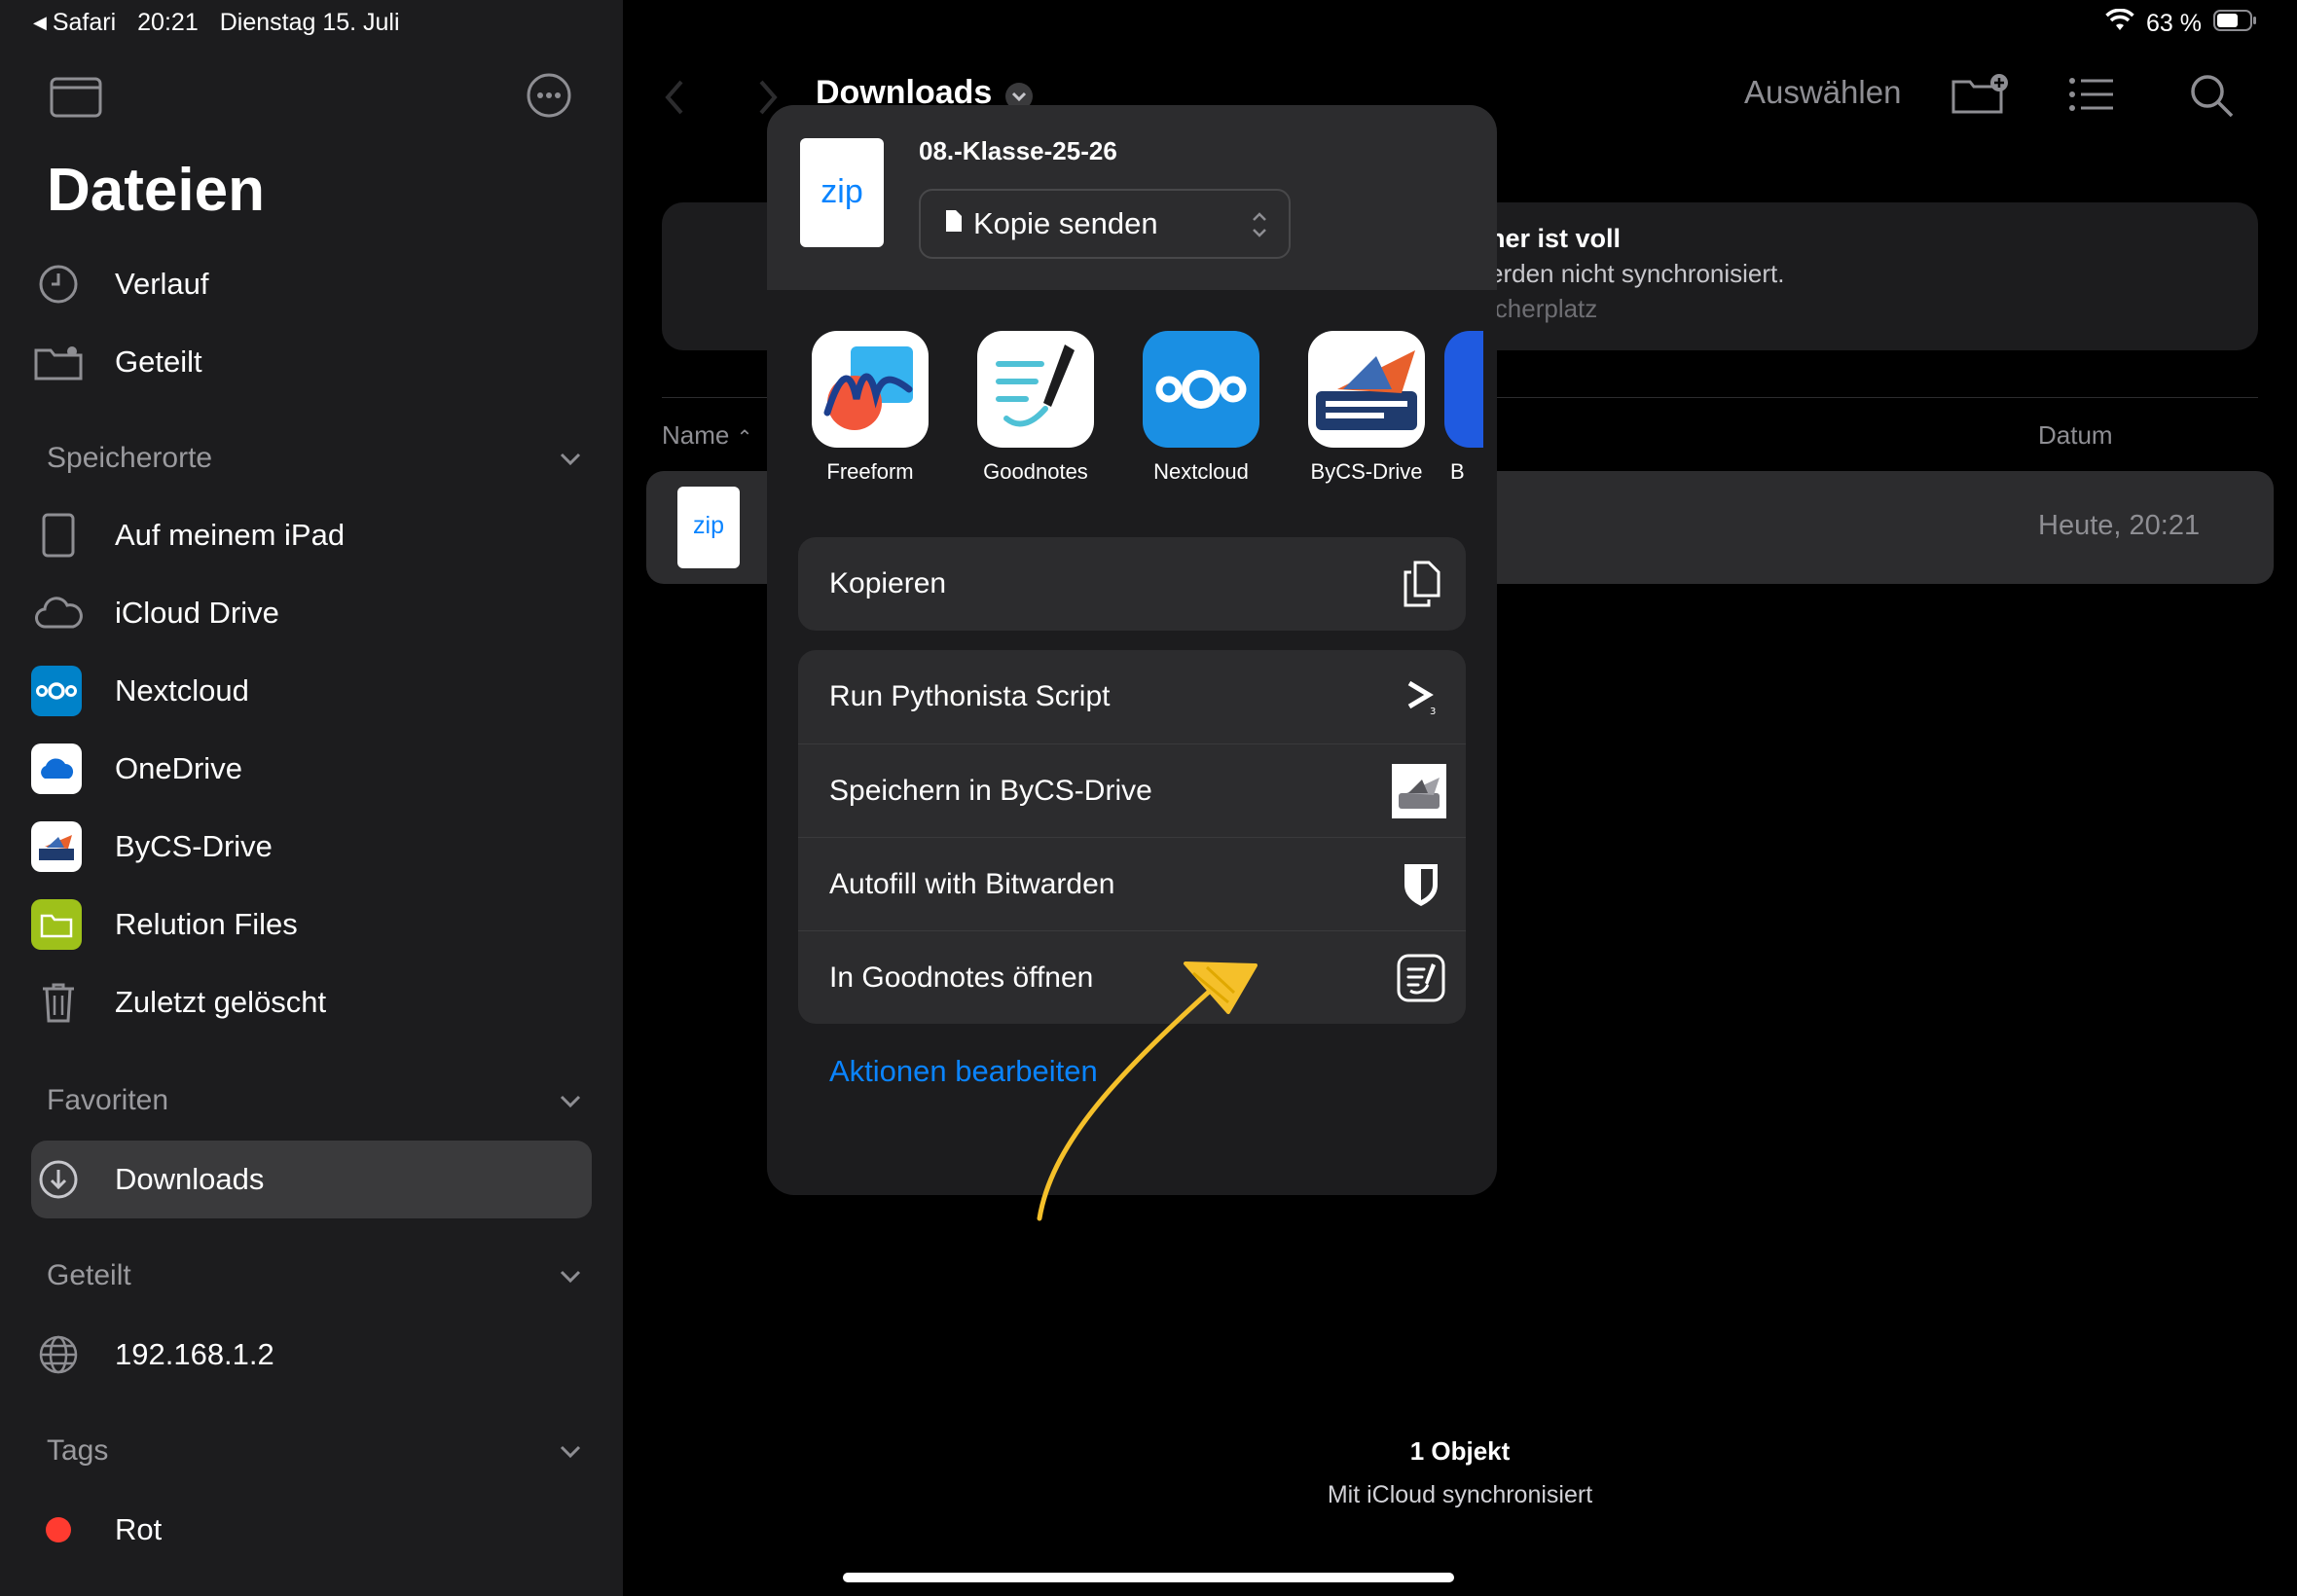 This screenshot has width=2297, height=1596. Describe the element at coordinates (40, 22) in the screenshot. I see `back-triangle-icon: ◀` at that location.